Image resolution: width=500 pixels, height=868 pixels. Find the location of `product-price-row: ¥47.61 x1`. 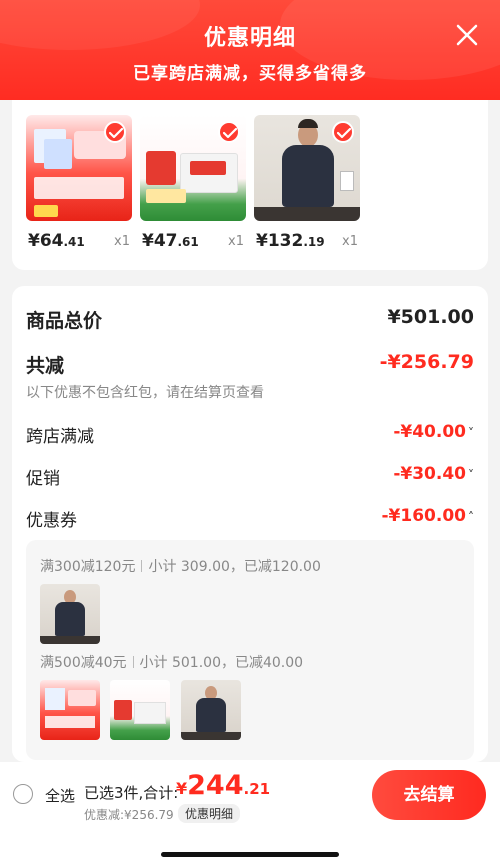

product-price-row: ¥47.61 x1 is located at coordinates (200, 241).